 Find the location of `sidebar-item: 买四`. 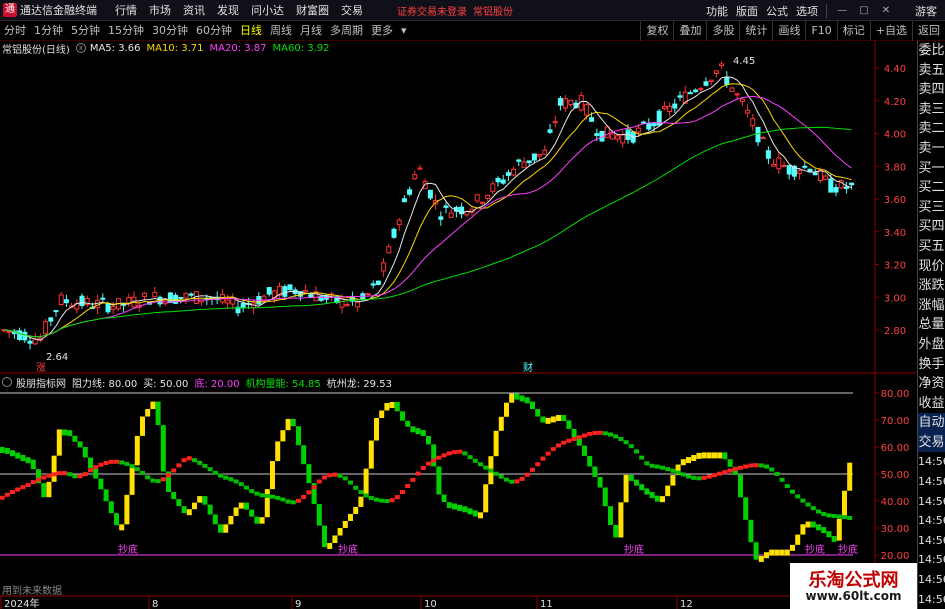

sidebar-item: 买四 is located at coordinates (931, 227).